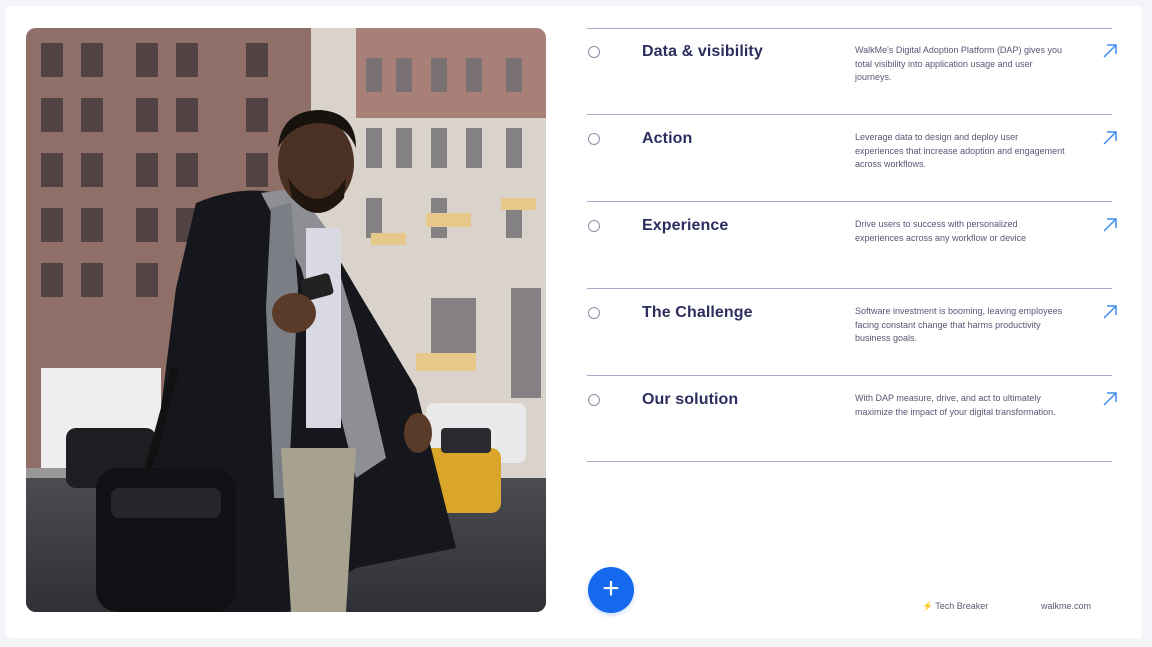  I want to click on bolt-icon: ⚡, so click(928, 606).